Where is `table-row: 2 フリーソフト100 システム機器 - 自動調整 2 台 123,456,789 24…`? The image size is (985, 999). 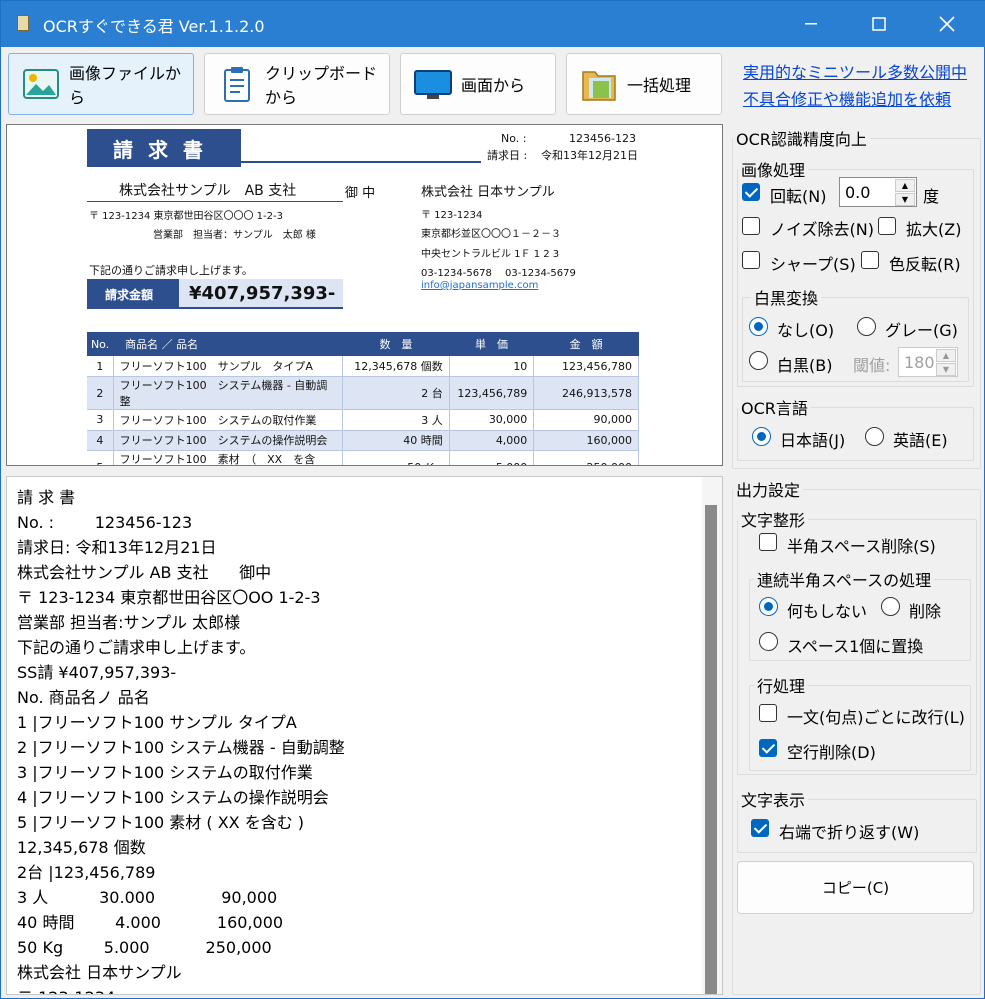 table-row: 2 フリーソフト100 システム機器 - 自動調整 2 台 123,456,789 24… is located at coordinates (363, 393).